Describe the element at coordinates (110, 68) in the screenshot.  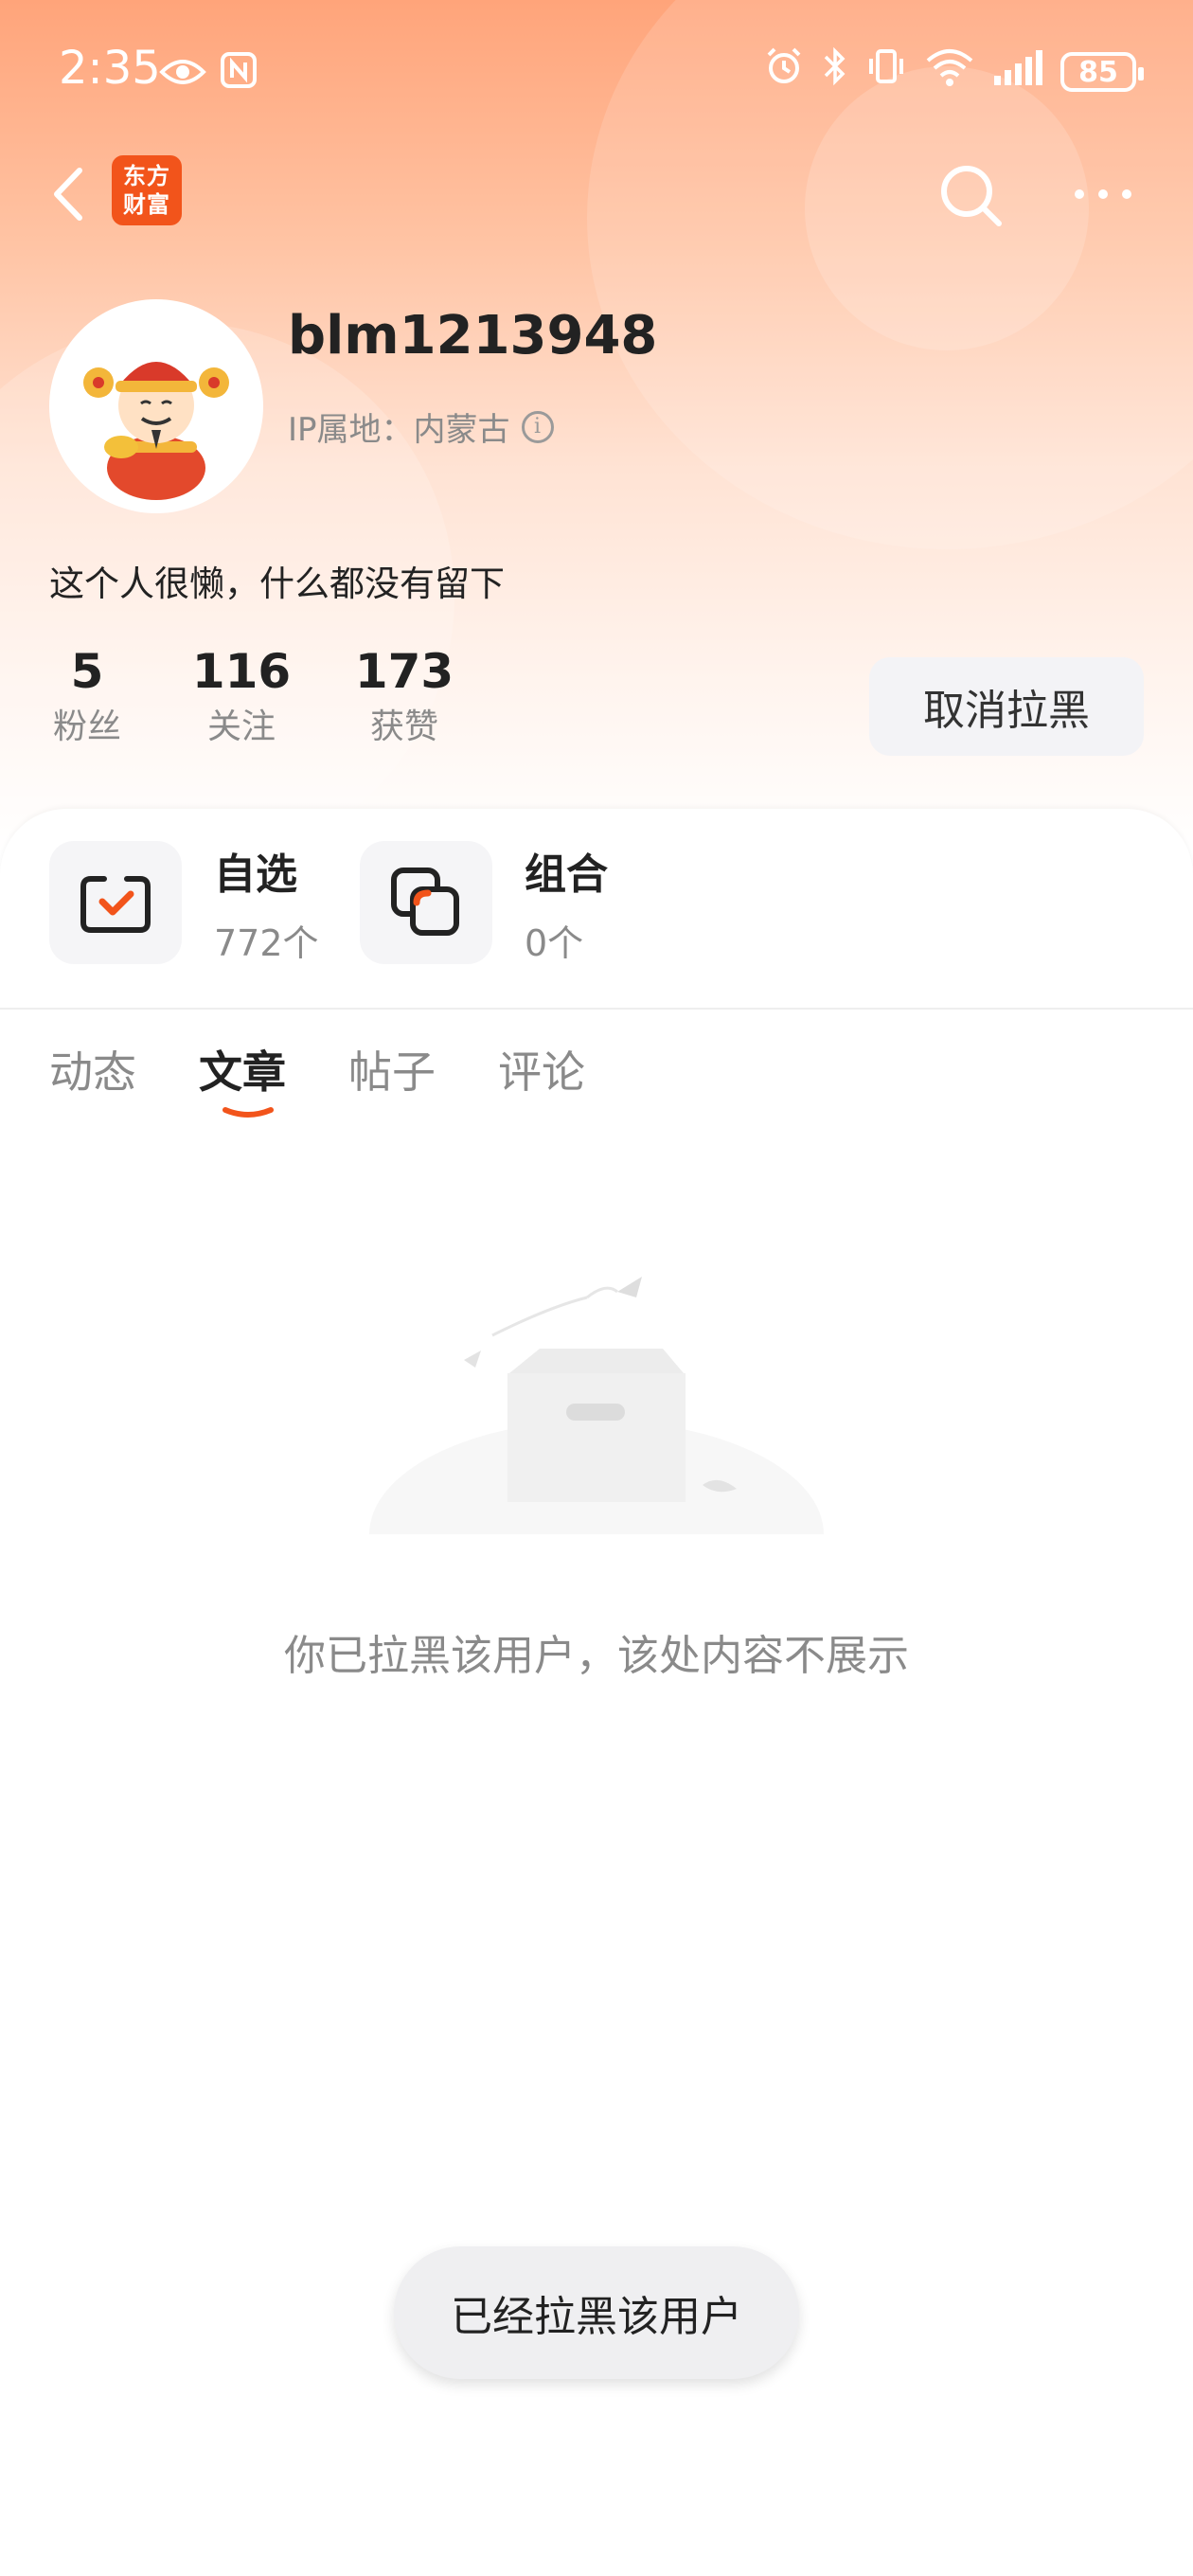
I see `status-time: 2:35` at that location.